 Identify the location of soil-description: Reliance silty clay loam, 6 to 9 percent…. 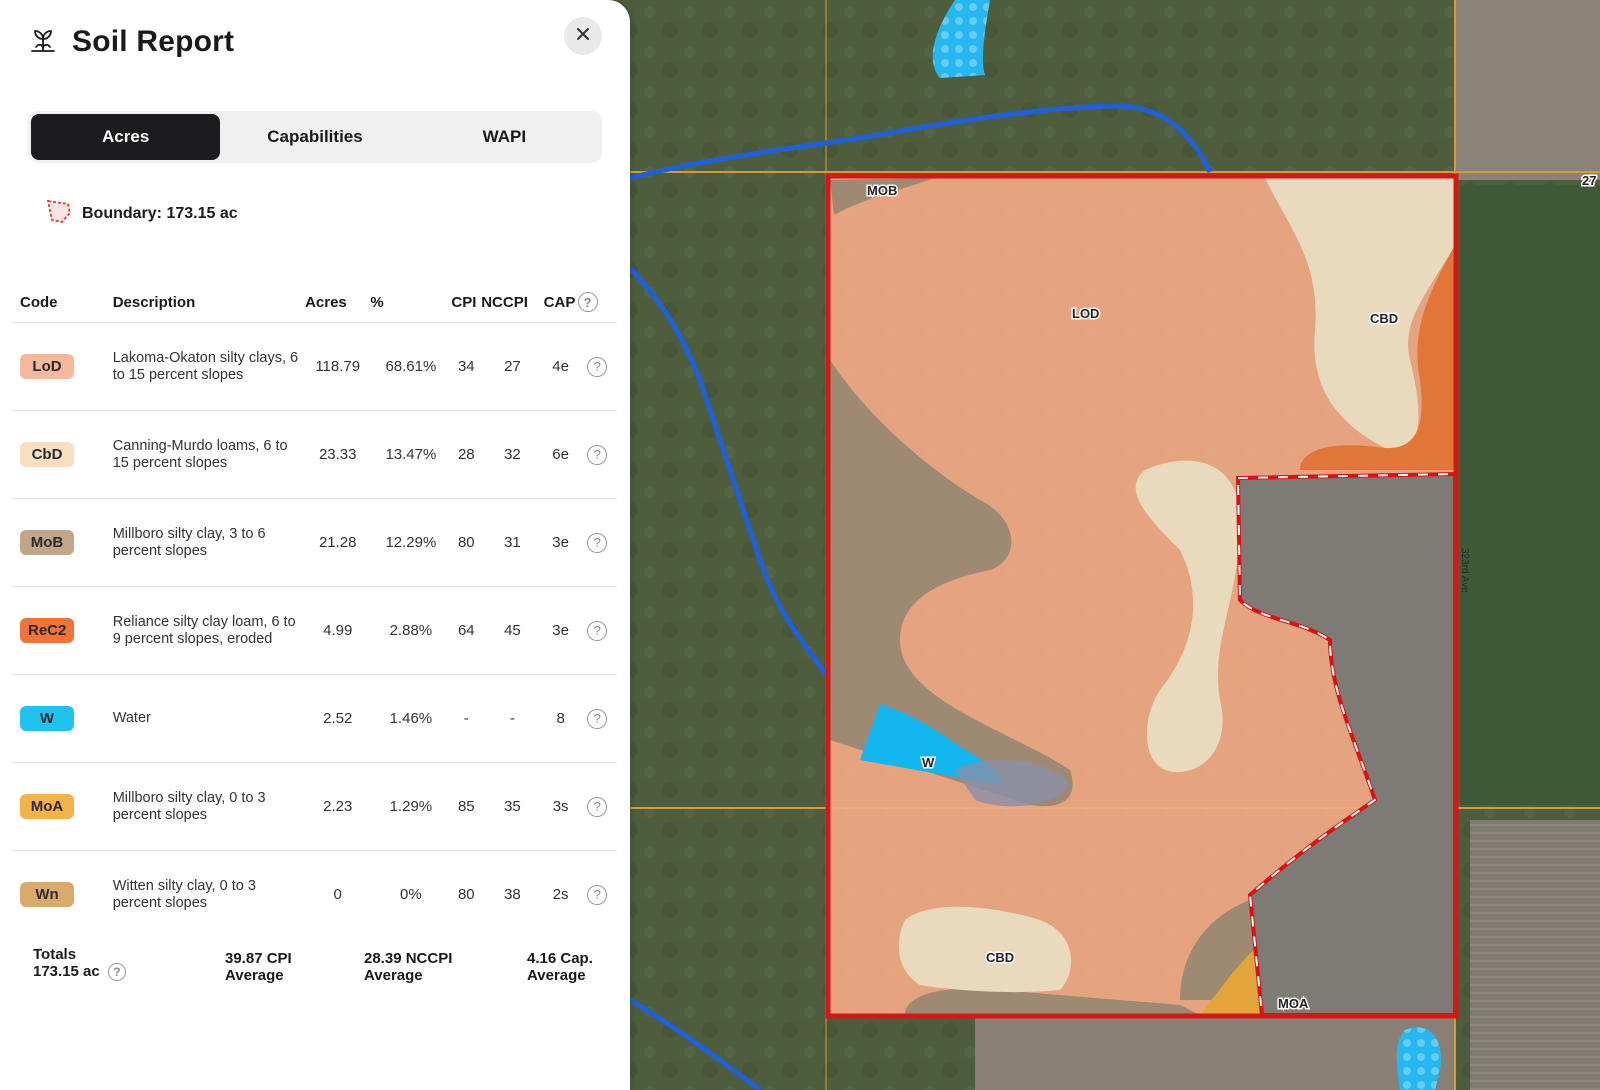
(209, 630).